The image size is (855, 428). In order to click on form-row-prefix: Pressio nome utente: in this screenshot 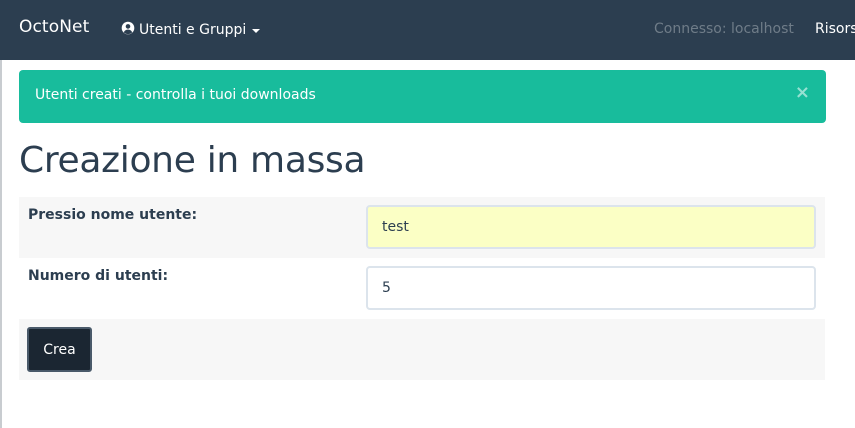, I will do `click(422, 227)`.